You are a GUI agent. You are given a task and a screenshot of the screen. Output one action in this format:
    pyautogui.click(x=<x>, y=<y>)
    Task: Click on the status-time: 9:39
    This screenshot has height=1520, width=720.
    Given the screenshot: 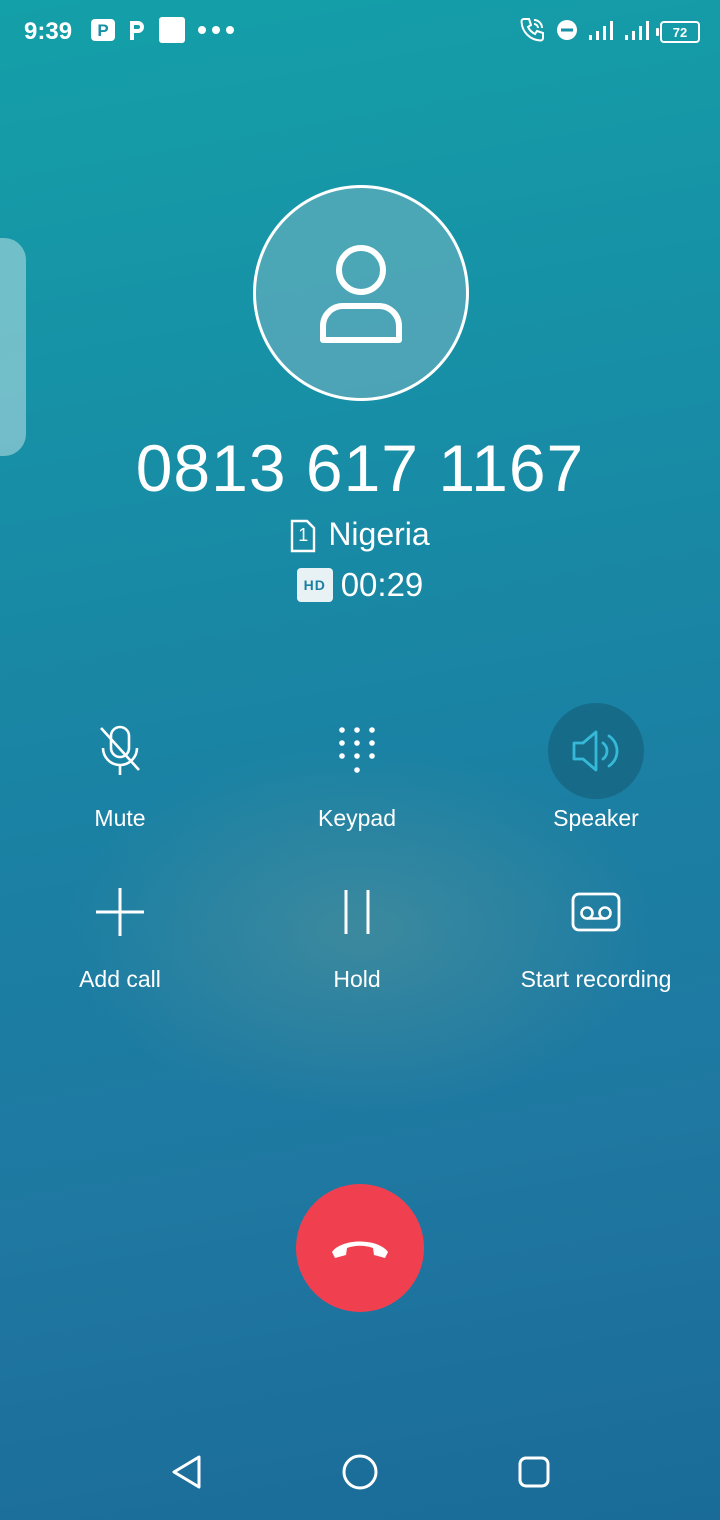 What is the action you would take?
    pyautogui.click(x=48, y=31)
    